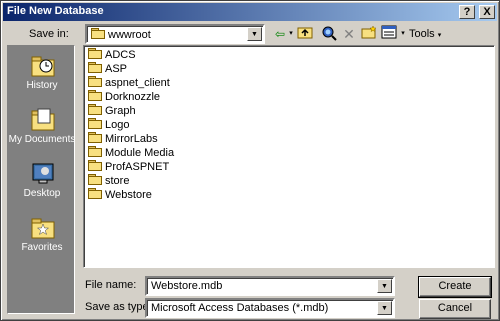  Describe the element at coordinates (117, 181) in the screenshot. I see `folder-name: store` at that location.